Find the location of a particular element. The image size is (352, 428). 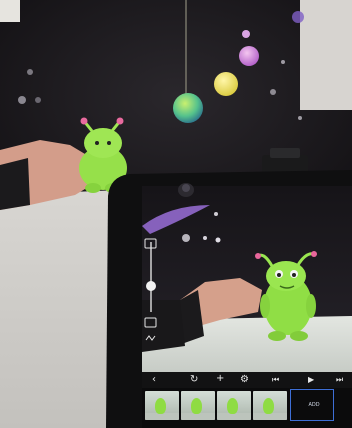

sync-icon: ↻ is located at coordinates (194, 380).